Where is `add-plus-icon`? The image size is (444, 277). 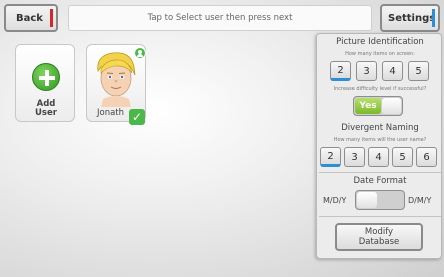 add-plus-icon is located at coordinates (46, 77).